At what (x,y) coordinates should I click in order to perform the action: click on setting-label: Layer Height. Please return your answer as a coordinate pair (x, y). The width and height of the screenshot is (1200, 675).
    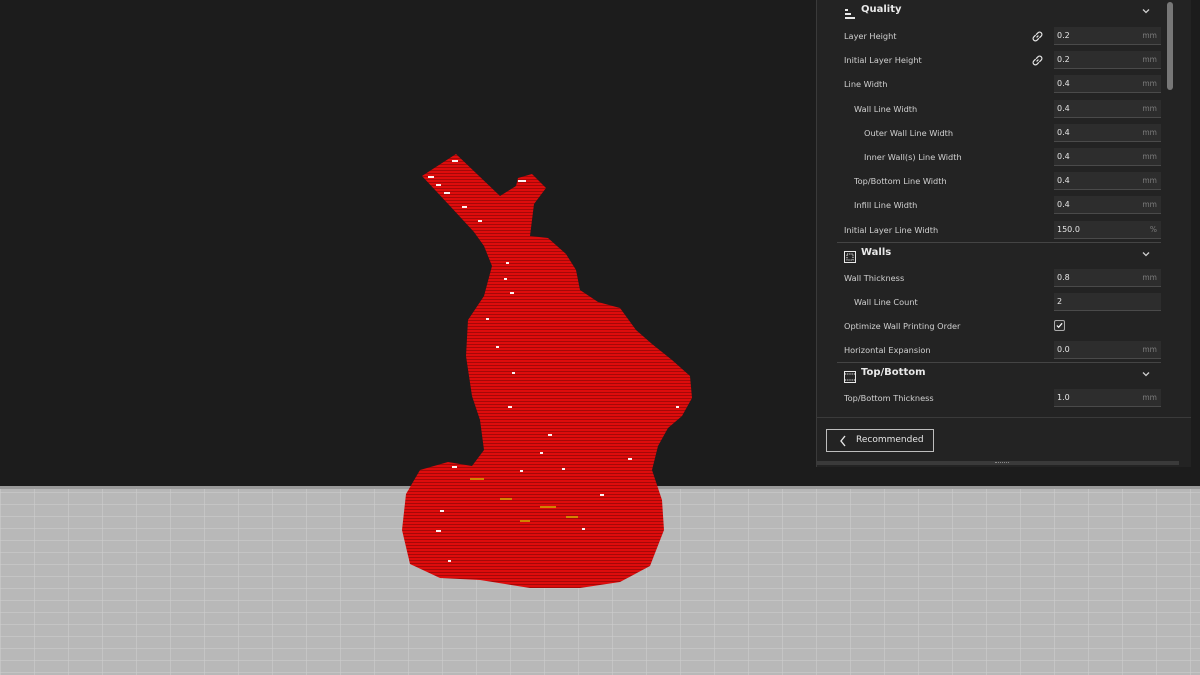
    Looking at the image, I should click on (870, 36).